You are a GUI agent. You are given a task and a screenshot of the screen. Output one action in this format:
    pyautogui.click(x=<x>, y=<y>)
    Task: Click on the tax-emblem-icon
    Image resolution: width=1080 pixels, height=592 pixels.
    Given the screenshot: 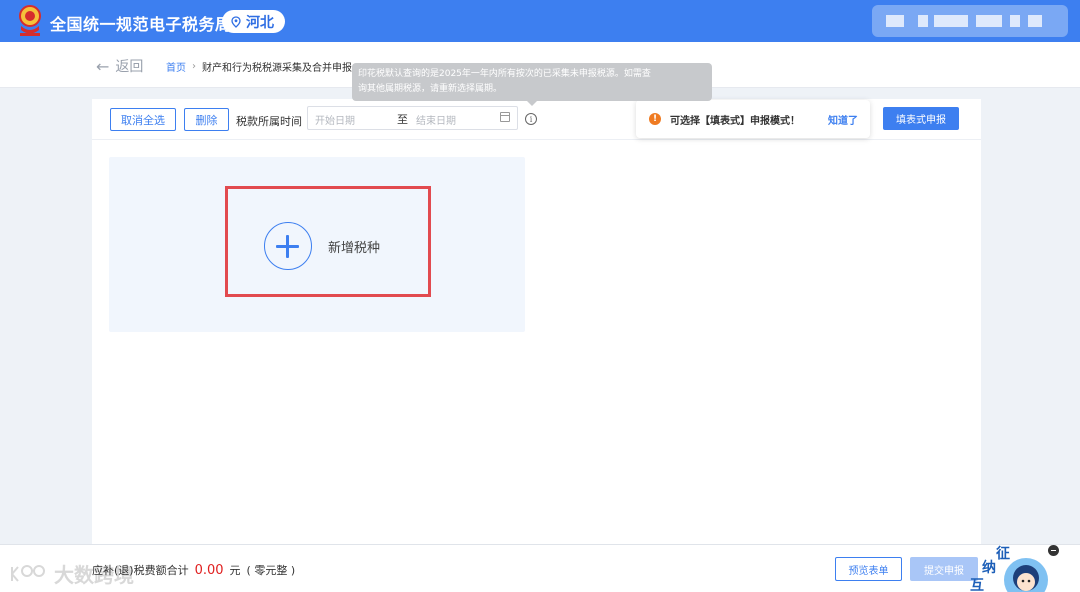 What is the action you would take?
    pyautogui.click(x=30, y=20)
    